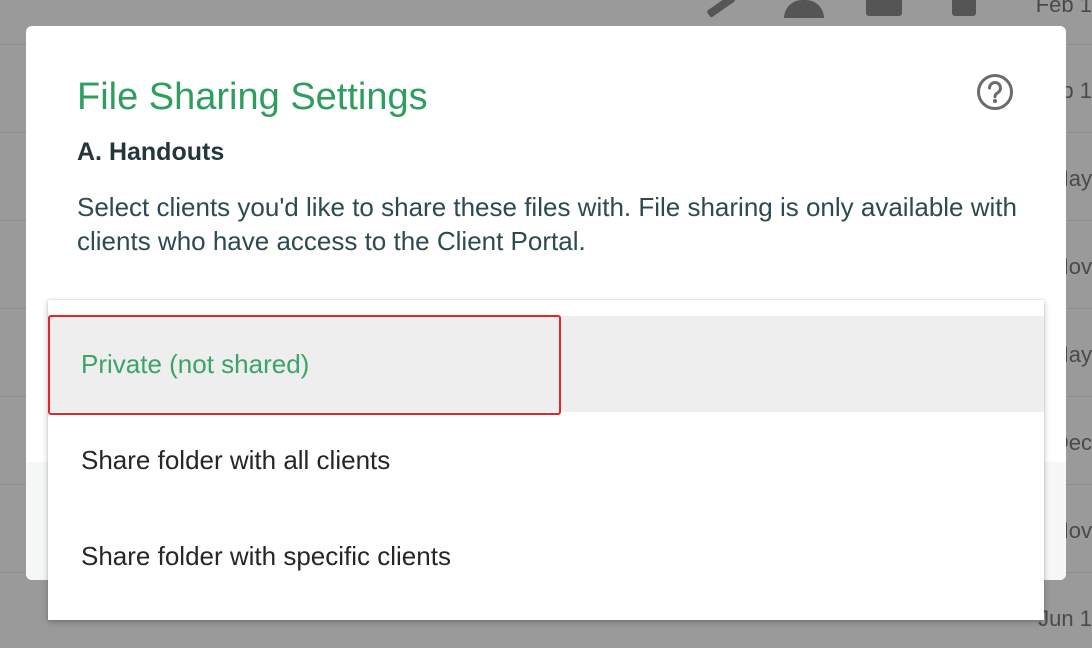 The height and width of the screenshot is (648, 1092). Describe the element at coordinates (1065, 618) in the screenshot. I see `row-date: Jun 1` at that location.